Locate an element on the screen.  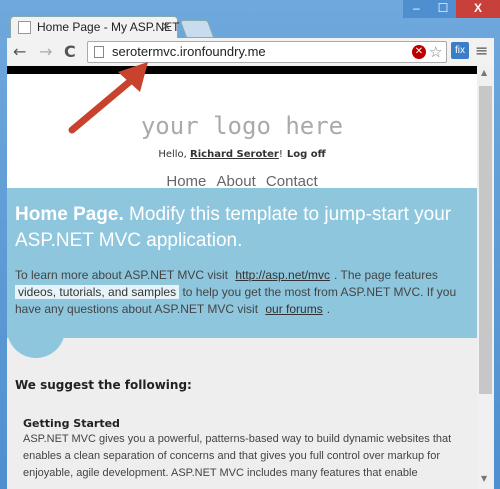
forums-link: our forums is located at coordinates (293, 309).